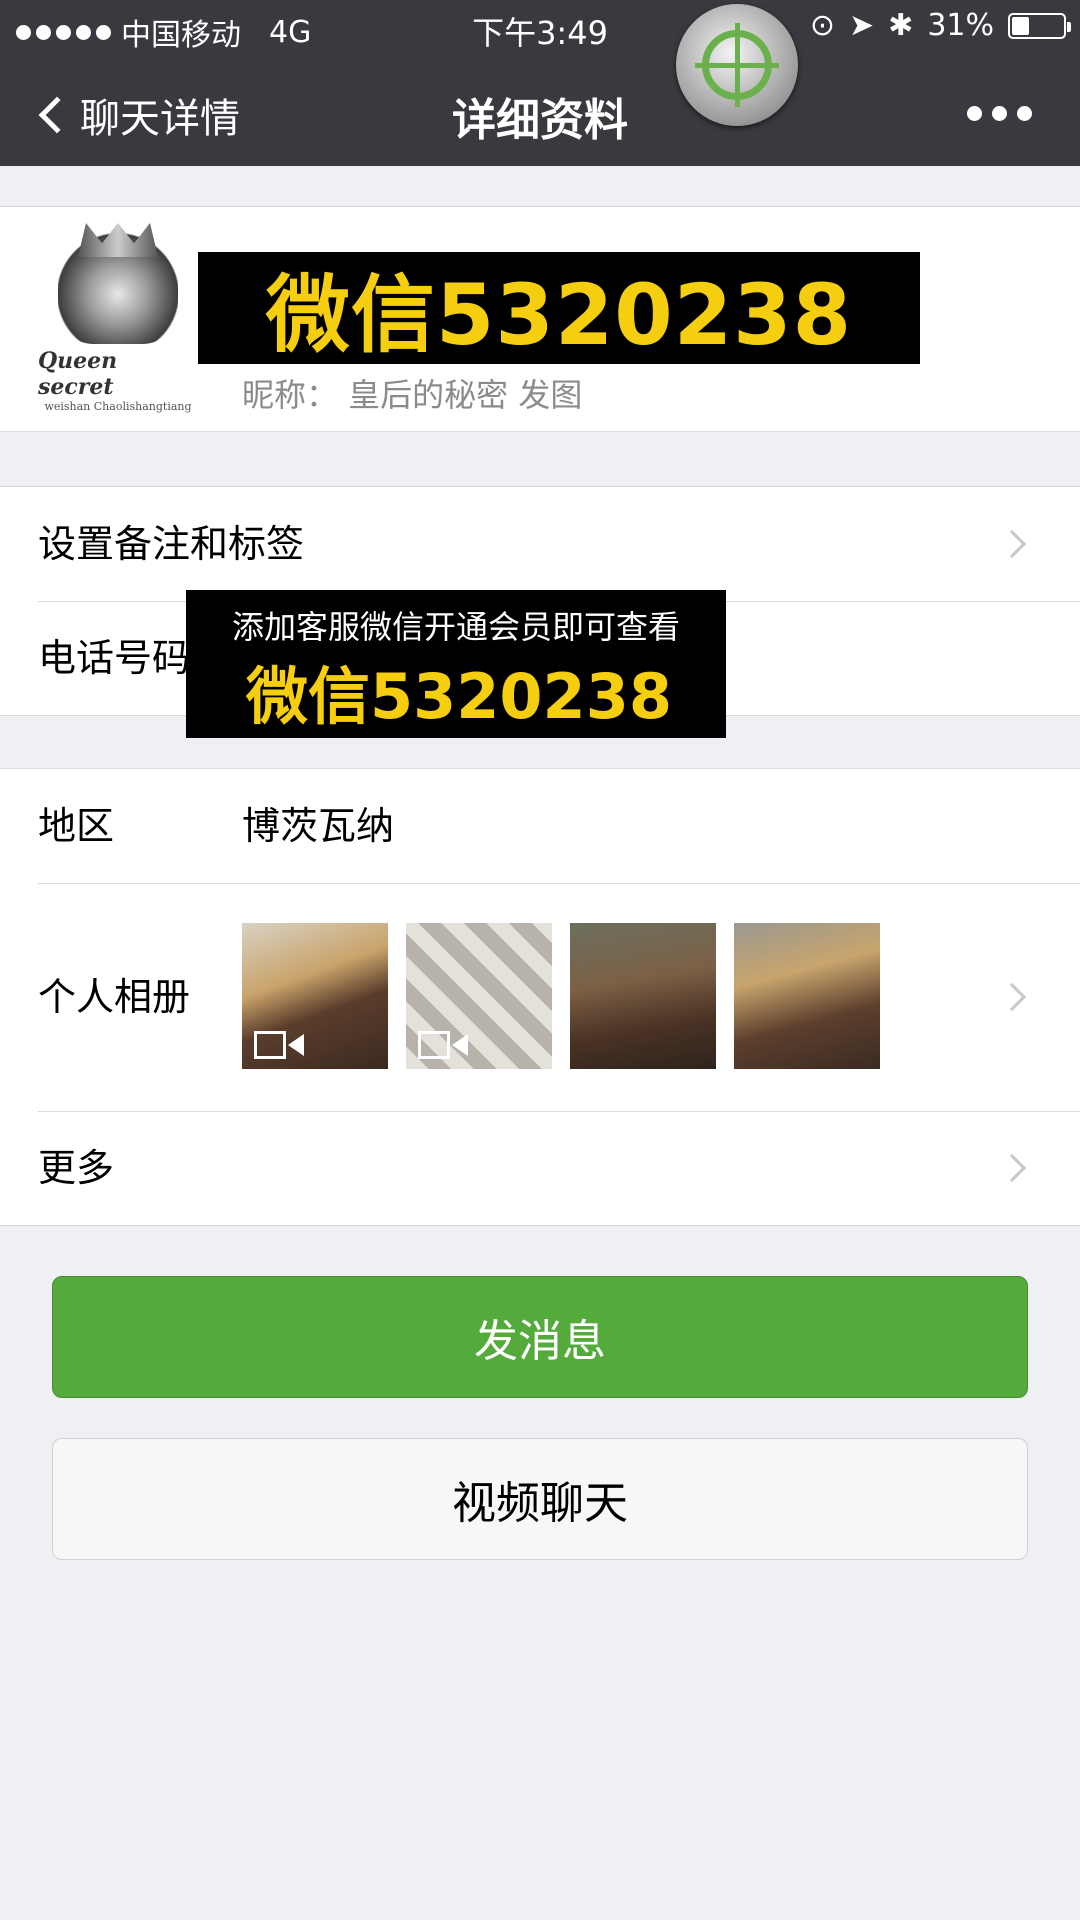  I want to click on send-message-button: 发消息, so click(540, 1337).